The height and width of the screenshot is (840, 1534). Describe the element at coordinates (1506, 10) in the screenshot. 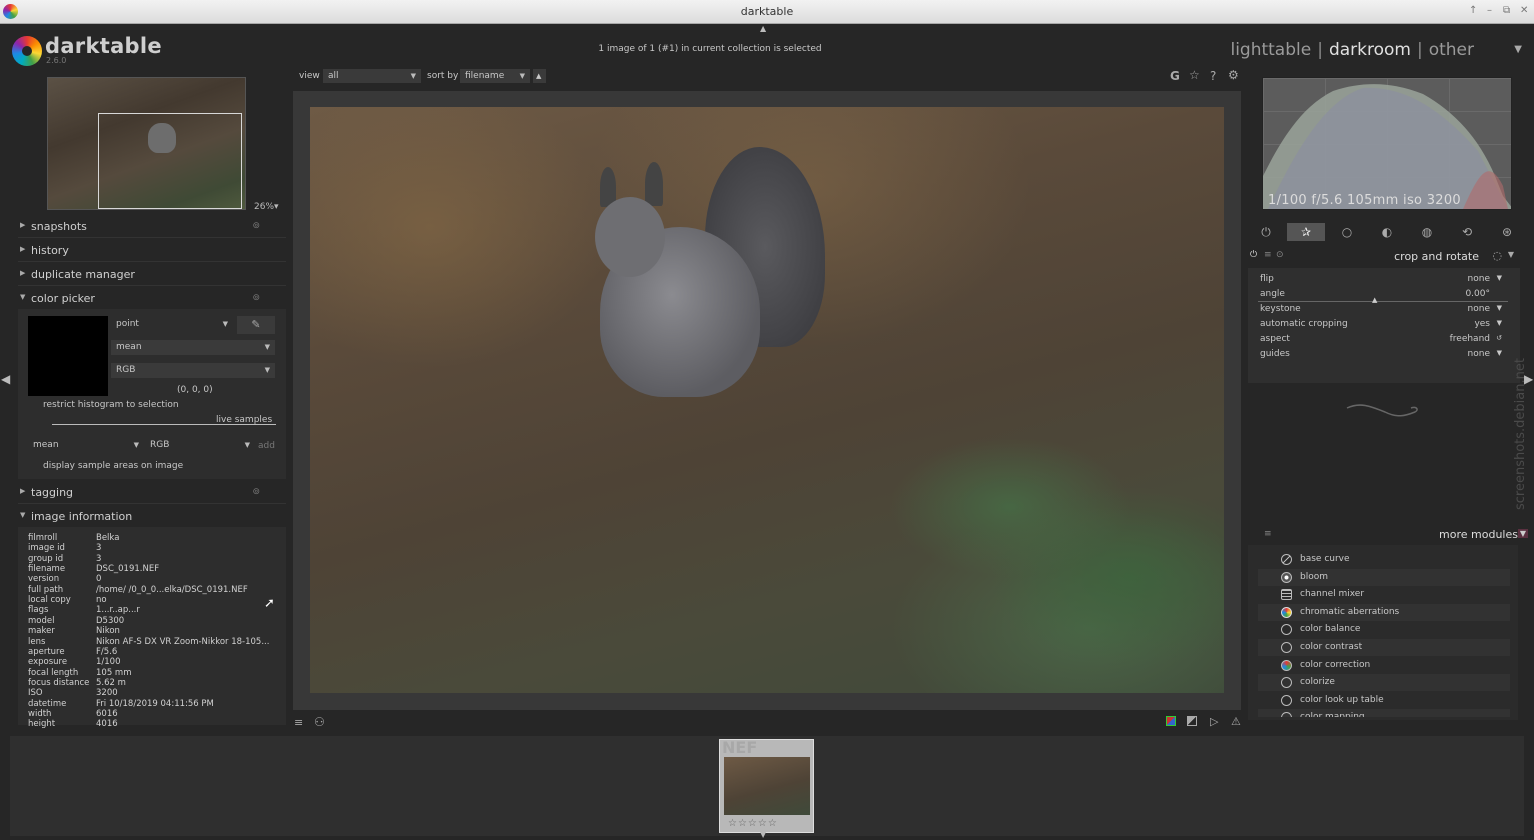

I see `window-maximize-button: ⧉` at that location.